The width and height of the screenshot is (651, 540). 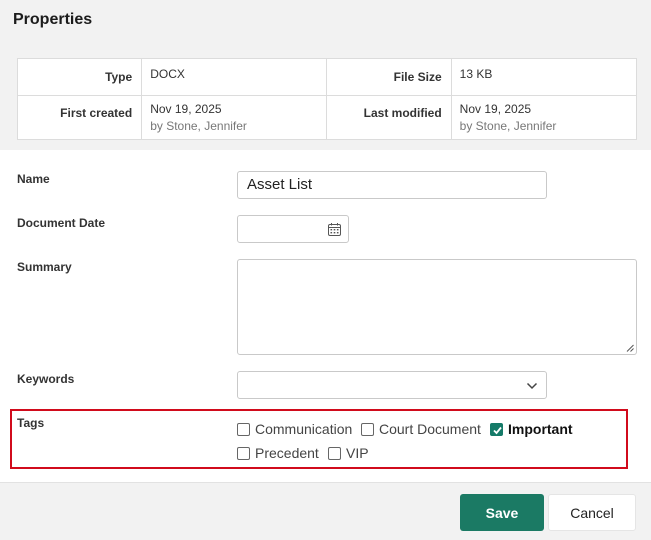 I want to click on document-date-input, so click(x=293, y=229).